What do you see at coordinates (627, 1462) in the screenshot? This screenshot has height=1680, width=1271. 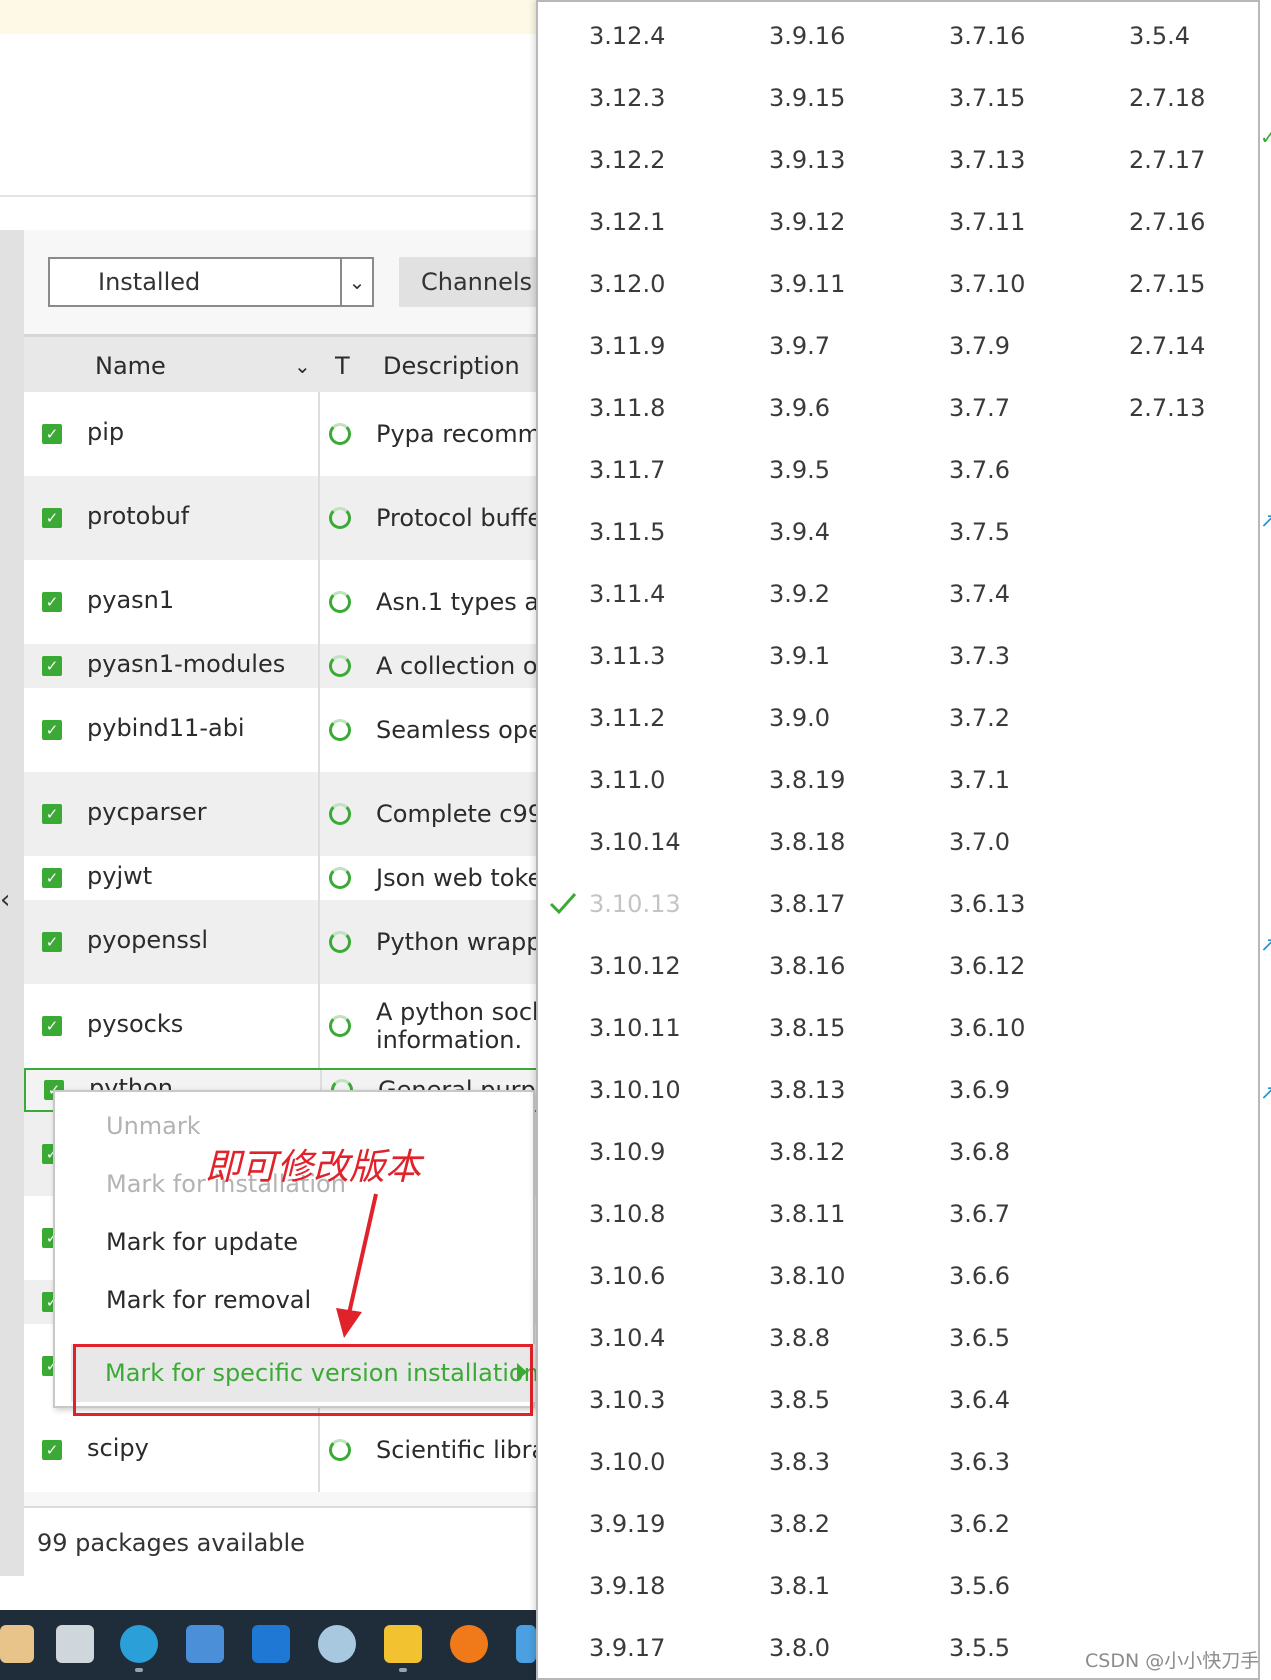 I see `version-option: 3.10.0` at bounding box center [627, 1462].